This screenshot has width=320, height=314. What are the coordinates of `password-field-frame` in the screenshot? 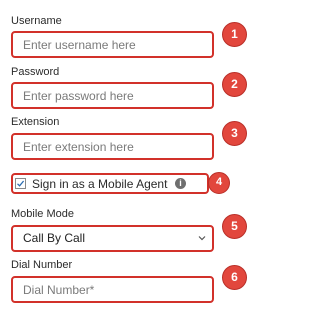 It's located at (112, 95).